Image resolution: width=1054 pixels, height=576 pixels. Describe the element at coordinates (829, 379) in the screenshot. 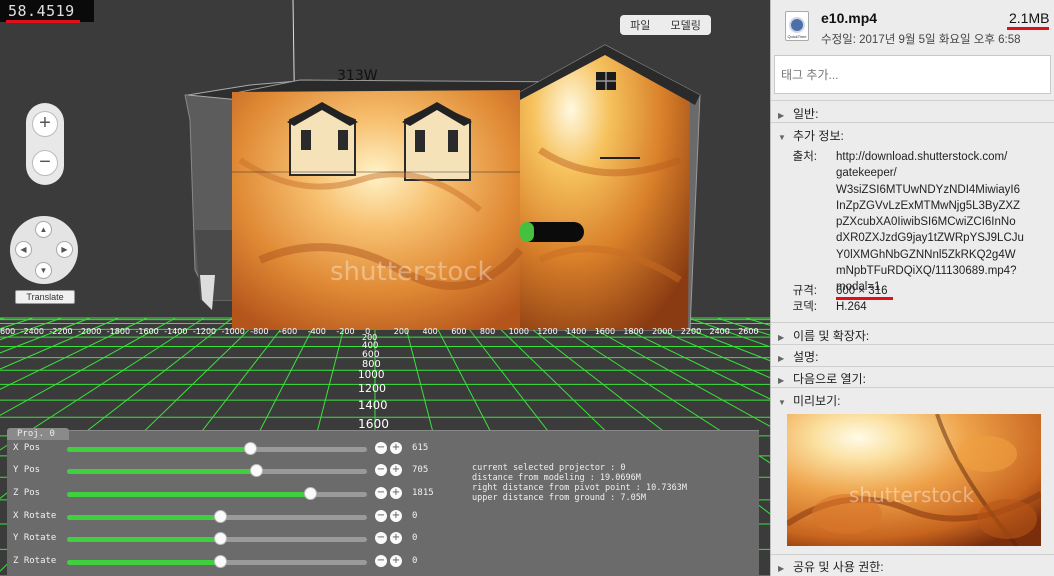

I see `section-label: 다음으로 열기:` at that location.